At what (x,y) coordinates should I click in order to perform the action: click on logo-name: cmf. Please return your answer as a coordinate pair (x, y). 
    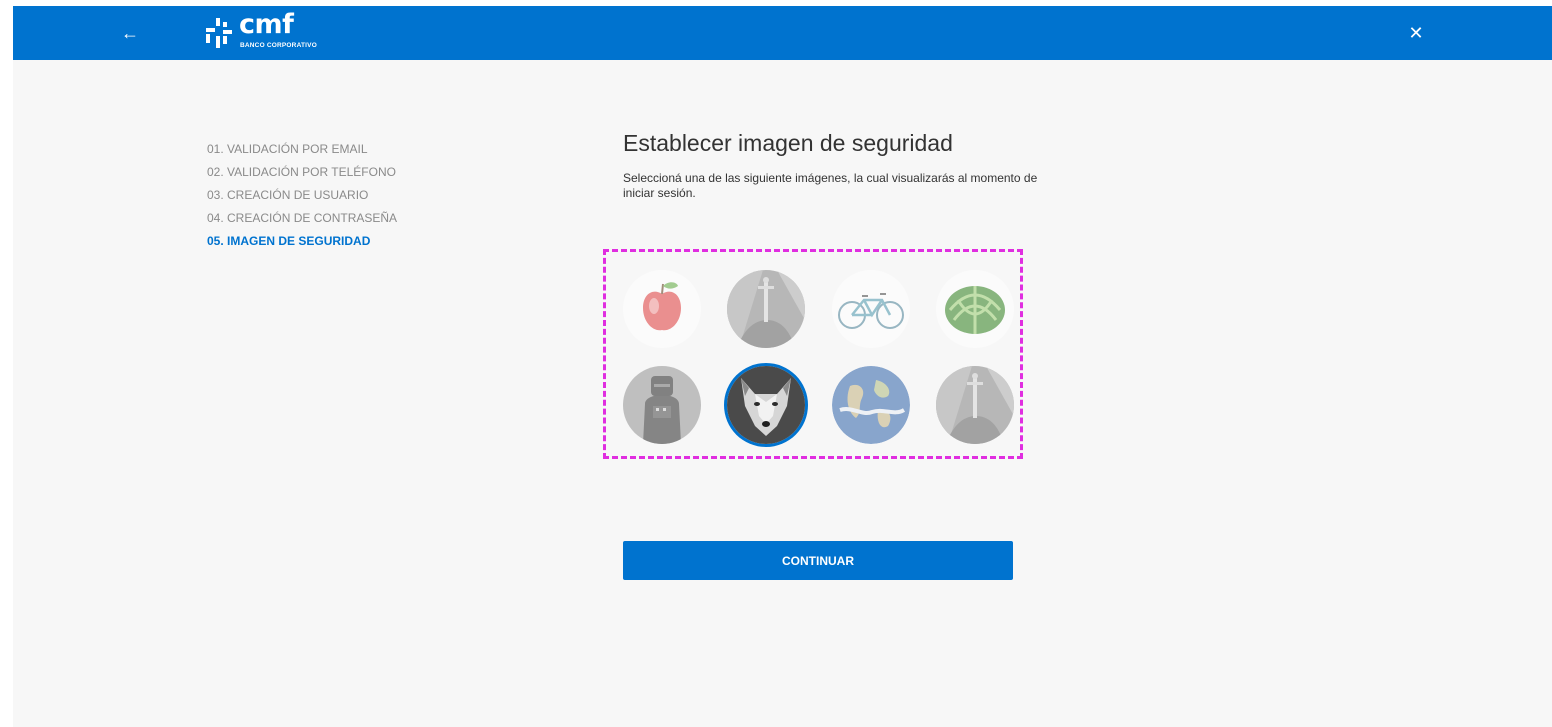
    Looking at the image, I should click on (266, 24).